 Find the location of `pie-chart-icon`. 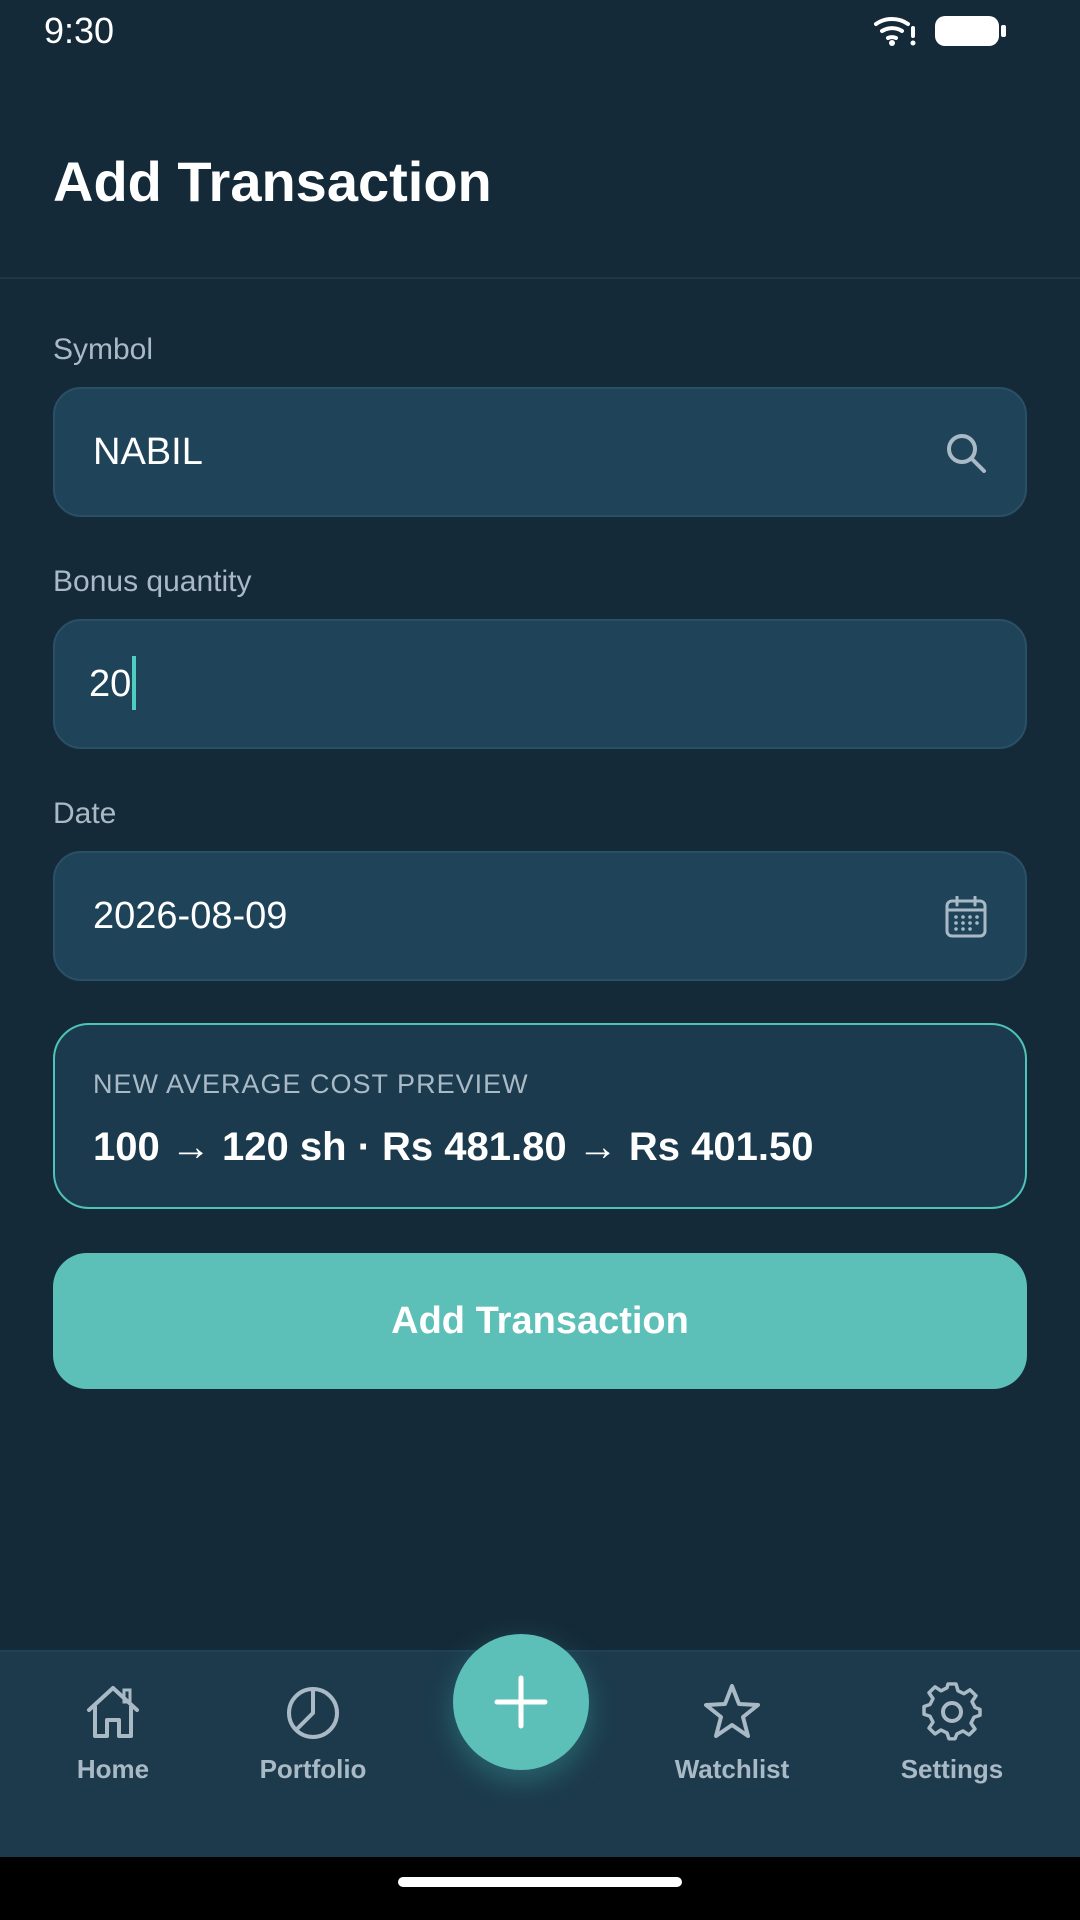

pie-chart-icon is located at coordinates (313, 1713).